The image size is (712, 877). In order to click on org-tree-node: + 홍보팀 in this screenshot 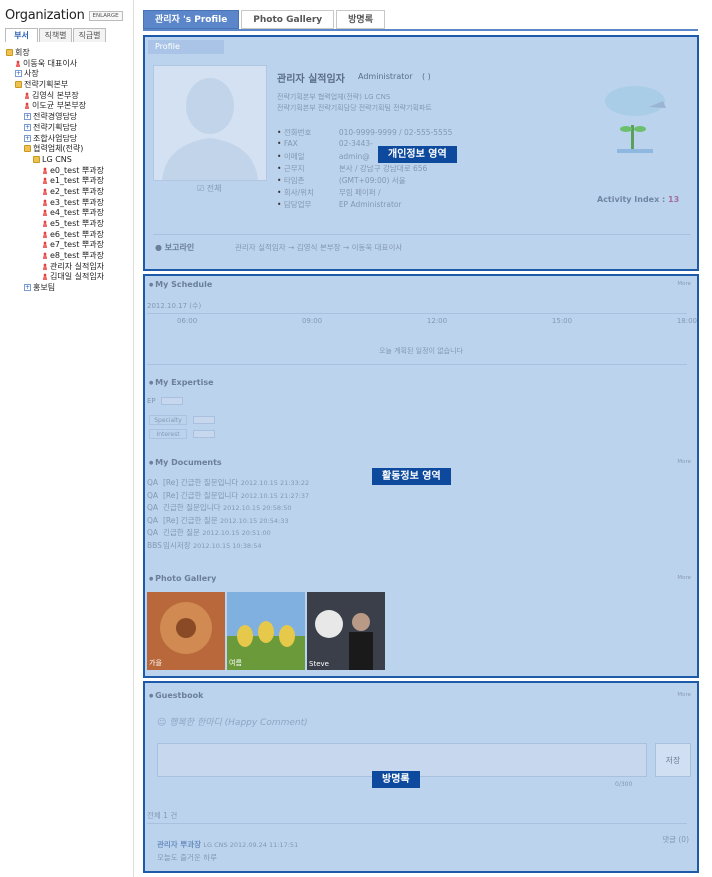, I will do `click(69, 288)`.